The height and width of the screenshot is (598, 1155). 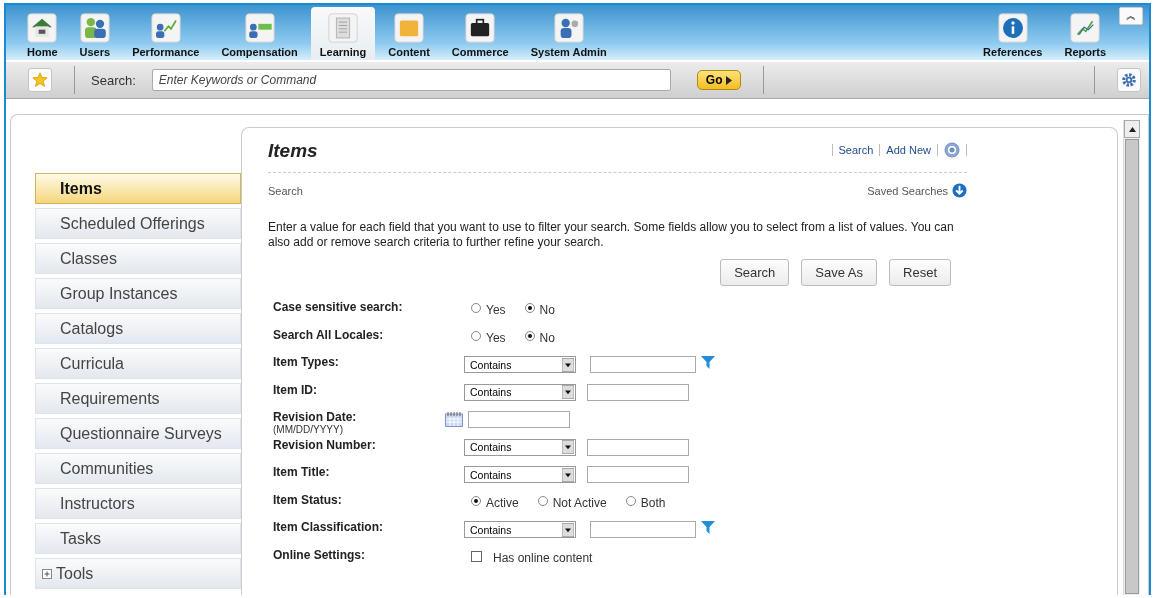 I want to click on sidebar-item: Classes, so click(x=138, y=258).